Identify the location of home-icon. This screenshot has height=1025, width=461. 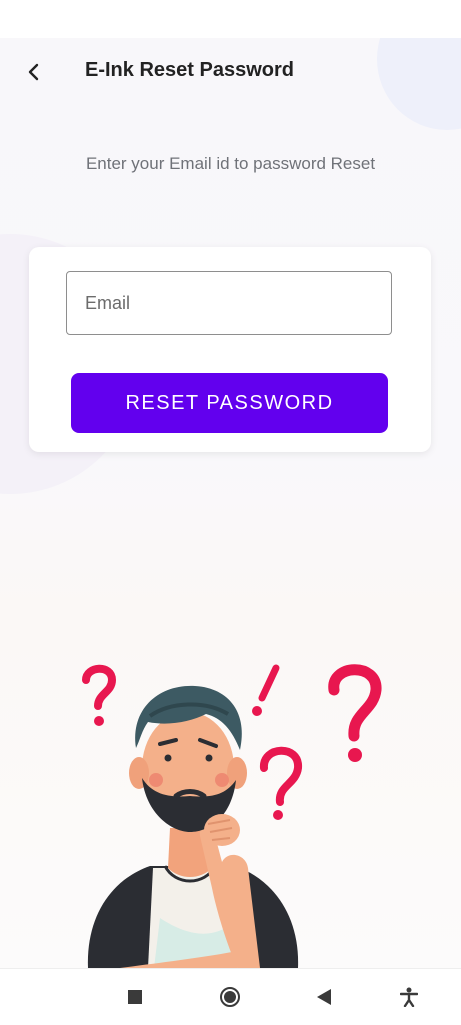
(230, 997).